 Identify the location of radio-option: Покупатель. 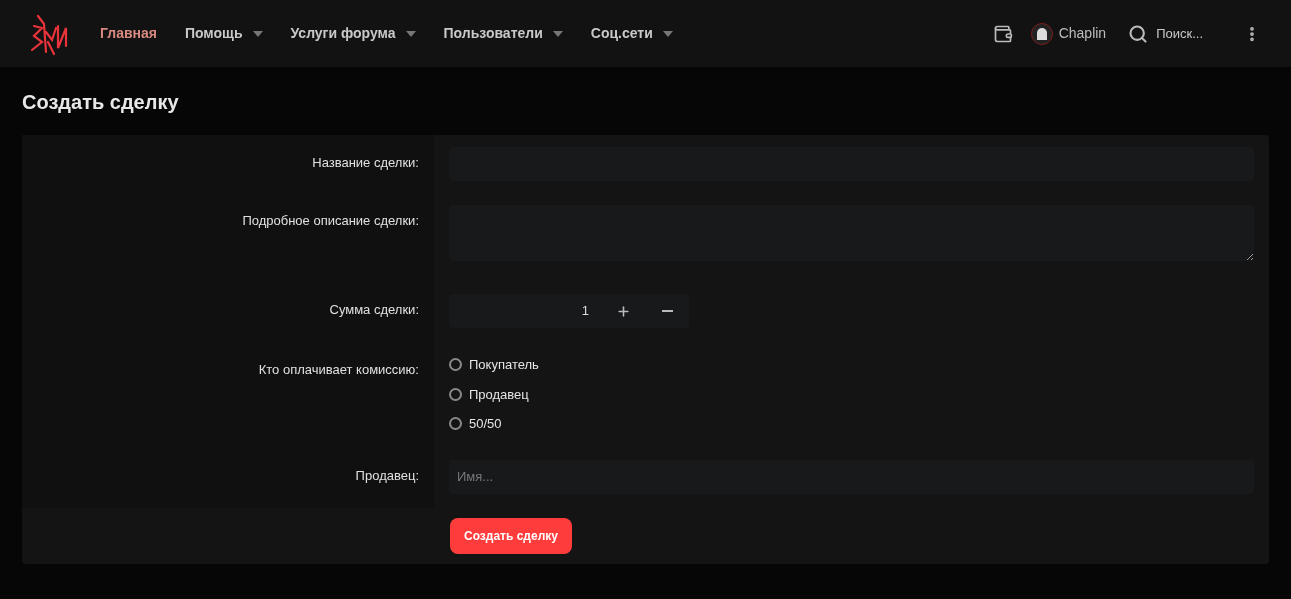
(494, 365).